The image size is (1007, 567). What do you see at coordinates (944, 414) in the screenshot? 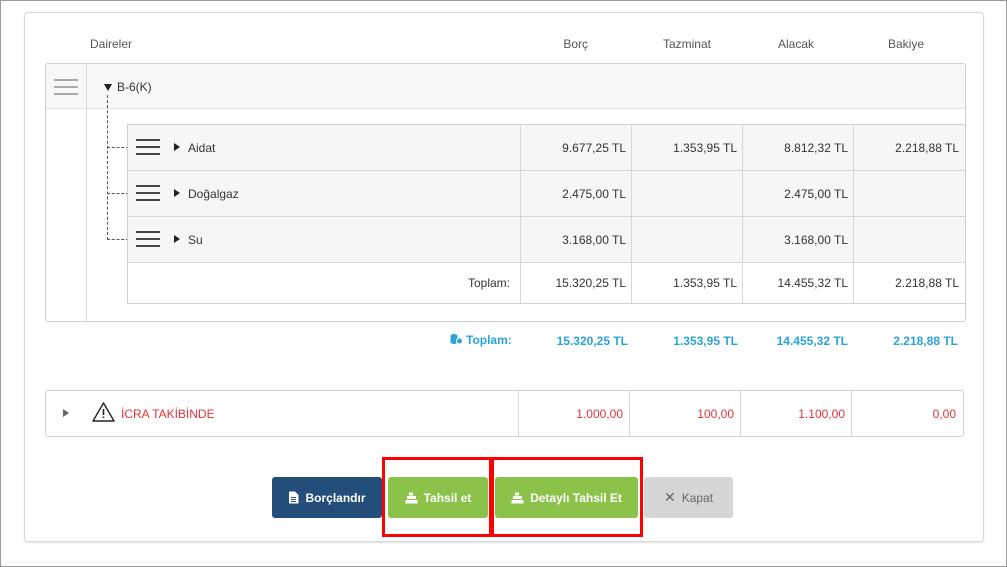
I see `icra-bakiye: 0,00` at bounding box center [944, 414].